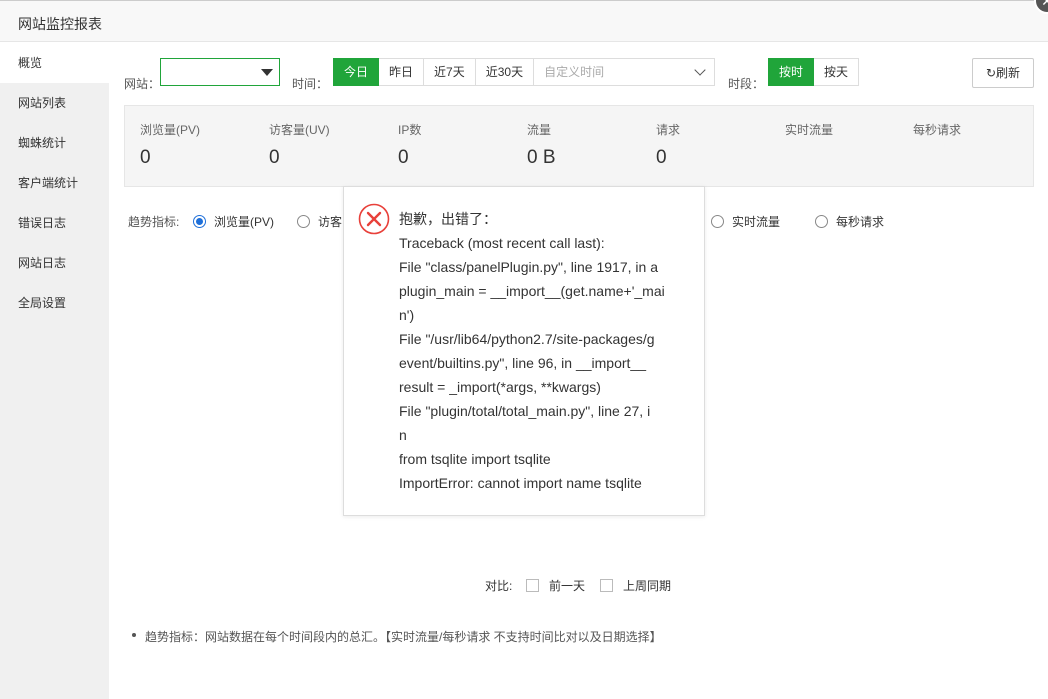  Describe the element at coordinates (356, 72) in the screenshot. I see `time-today-button: 今日` at that location.